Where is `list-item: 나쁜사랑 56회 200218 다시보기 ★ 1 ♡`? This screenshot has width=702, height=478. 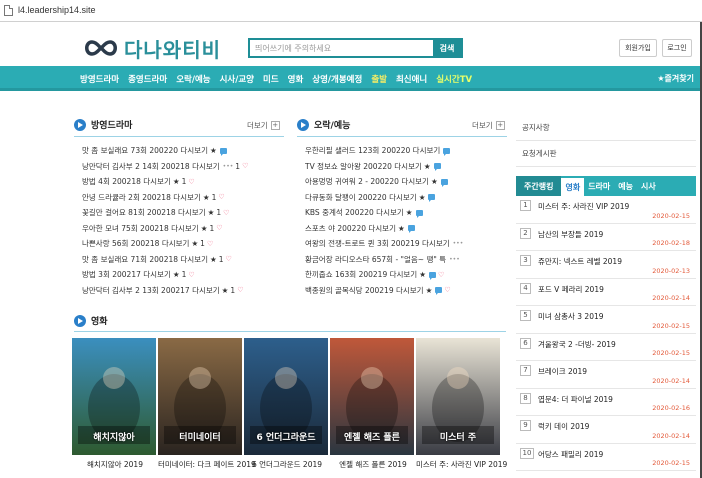 list-item: 나쁜사랑 56회 200218 다시보기 ★ 1 ♡ is located at coordinates (182, 244).